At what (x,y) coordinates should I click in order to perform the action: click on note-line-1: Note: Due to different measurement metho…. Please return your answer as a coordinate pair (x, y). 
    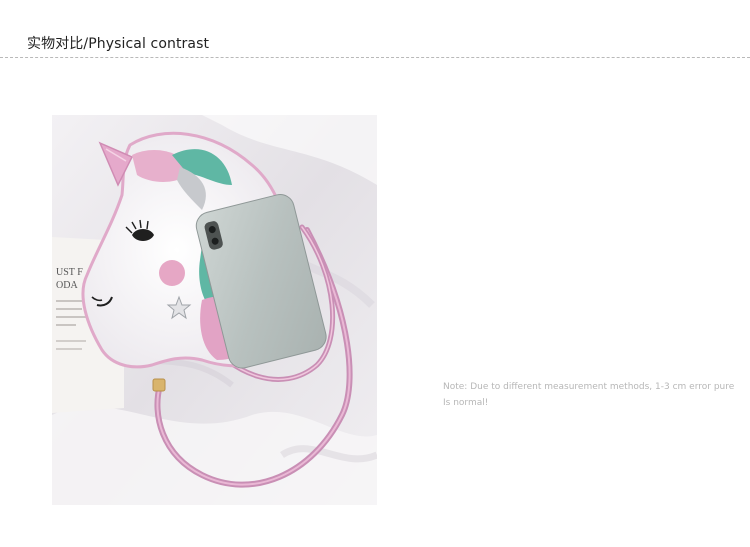
    Looking at the image, I should click on (589, 387).